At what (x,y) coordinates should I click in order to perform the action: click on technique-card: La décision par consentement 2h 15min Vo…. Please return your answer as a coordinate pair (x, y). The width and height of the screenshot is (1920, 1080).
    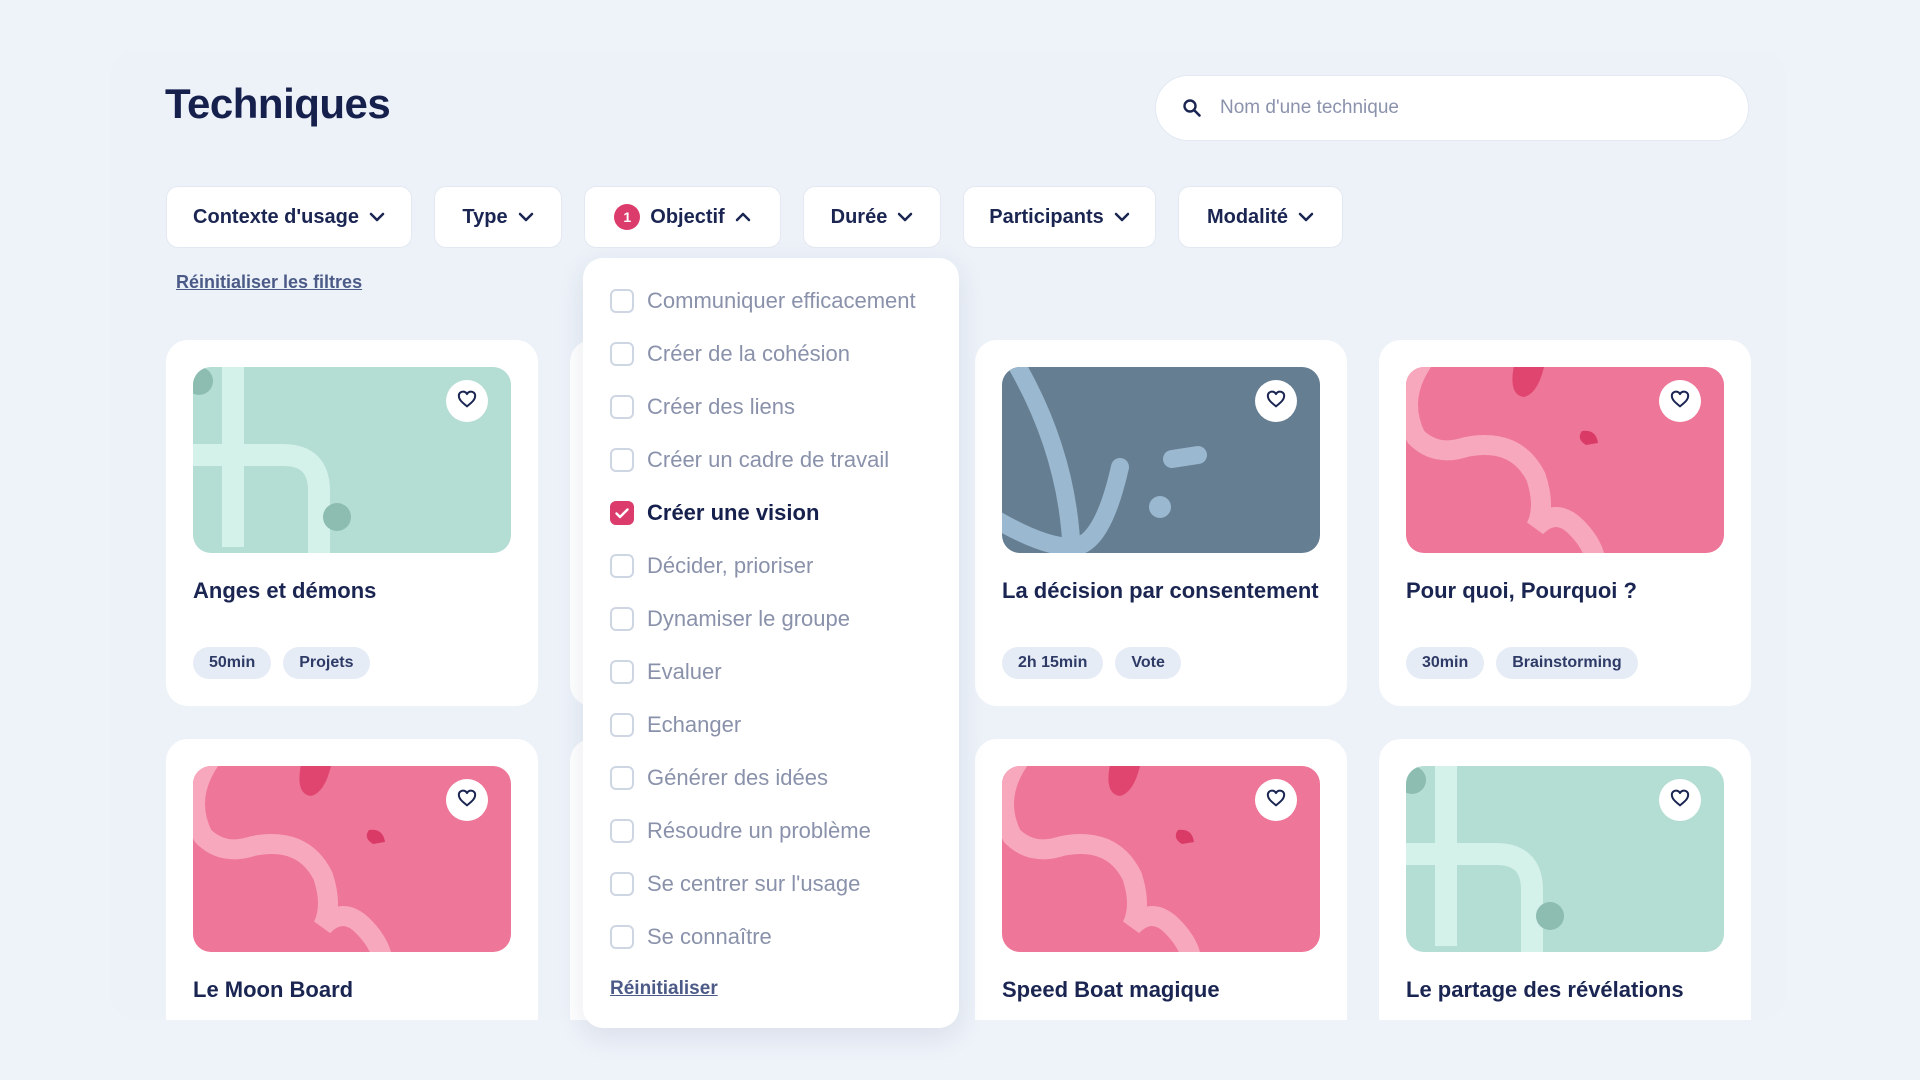
    Looking at the image, I should click on (1161, 523).